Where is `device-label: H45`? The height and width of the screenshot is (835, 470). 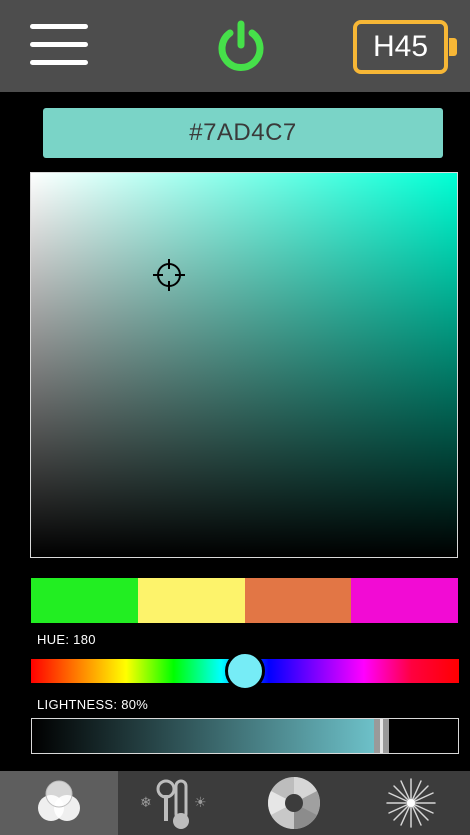
device-label: H45 is located at coordinates (400, 46).